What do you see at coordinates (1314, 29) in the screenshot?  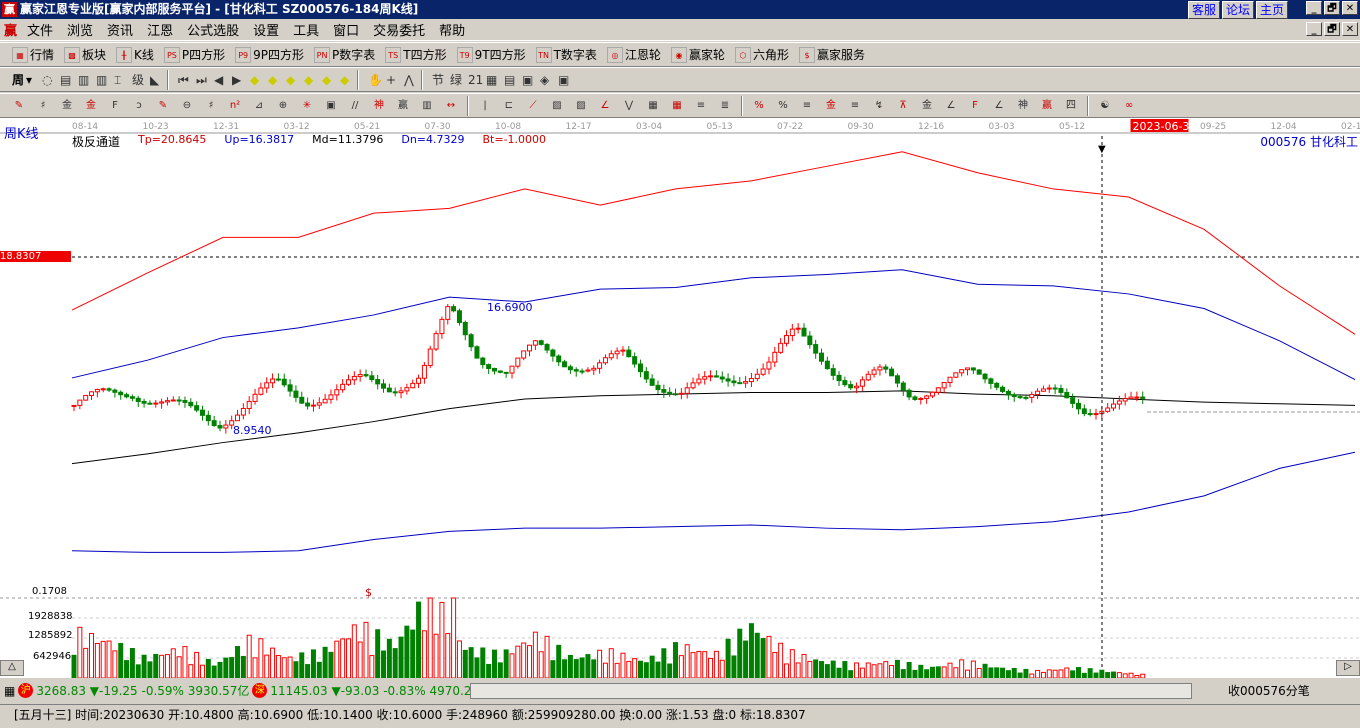 I see `child-minimize-button: _` at bounding box center [1314, 29].